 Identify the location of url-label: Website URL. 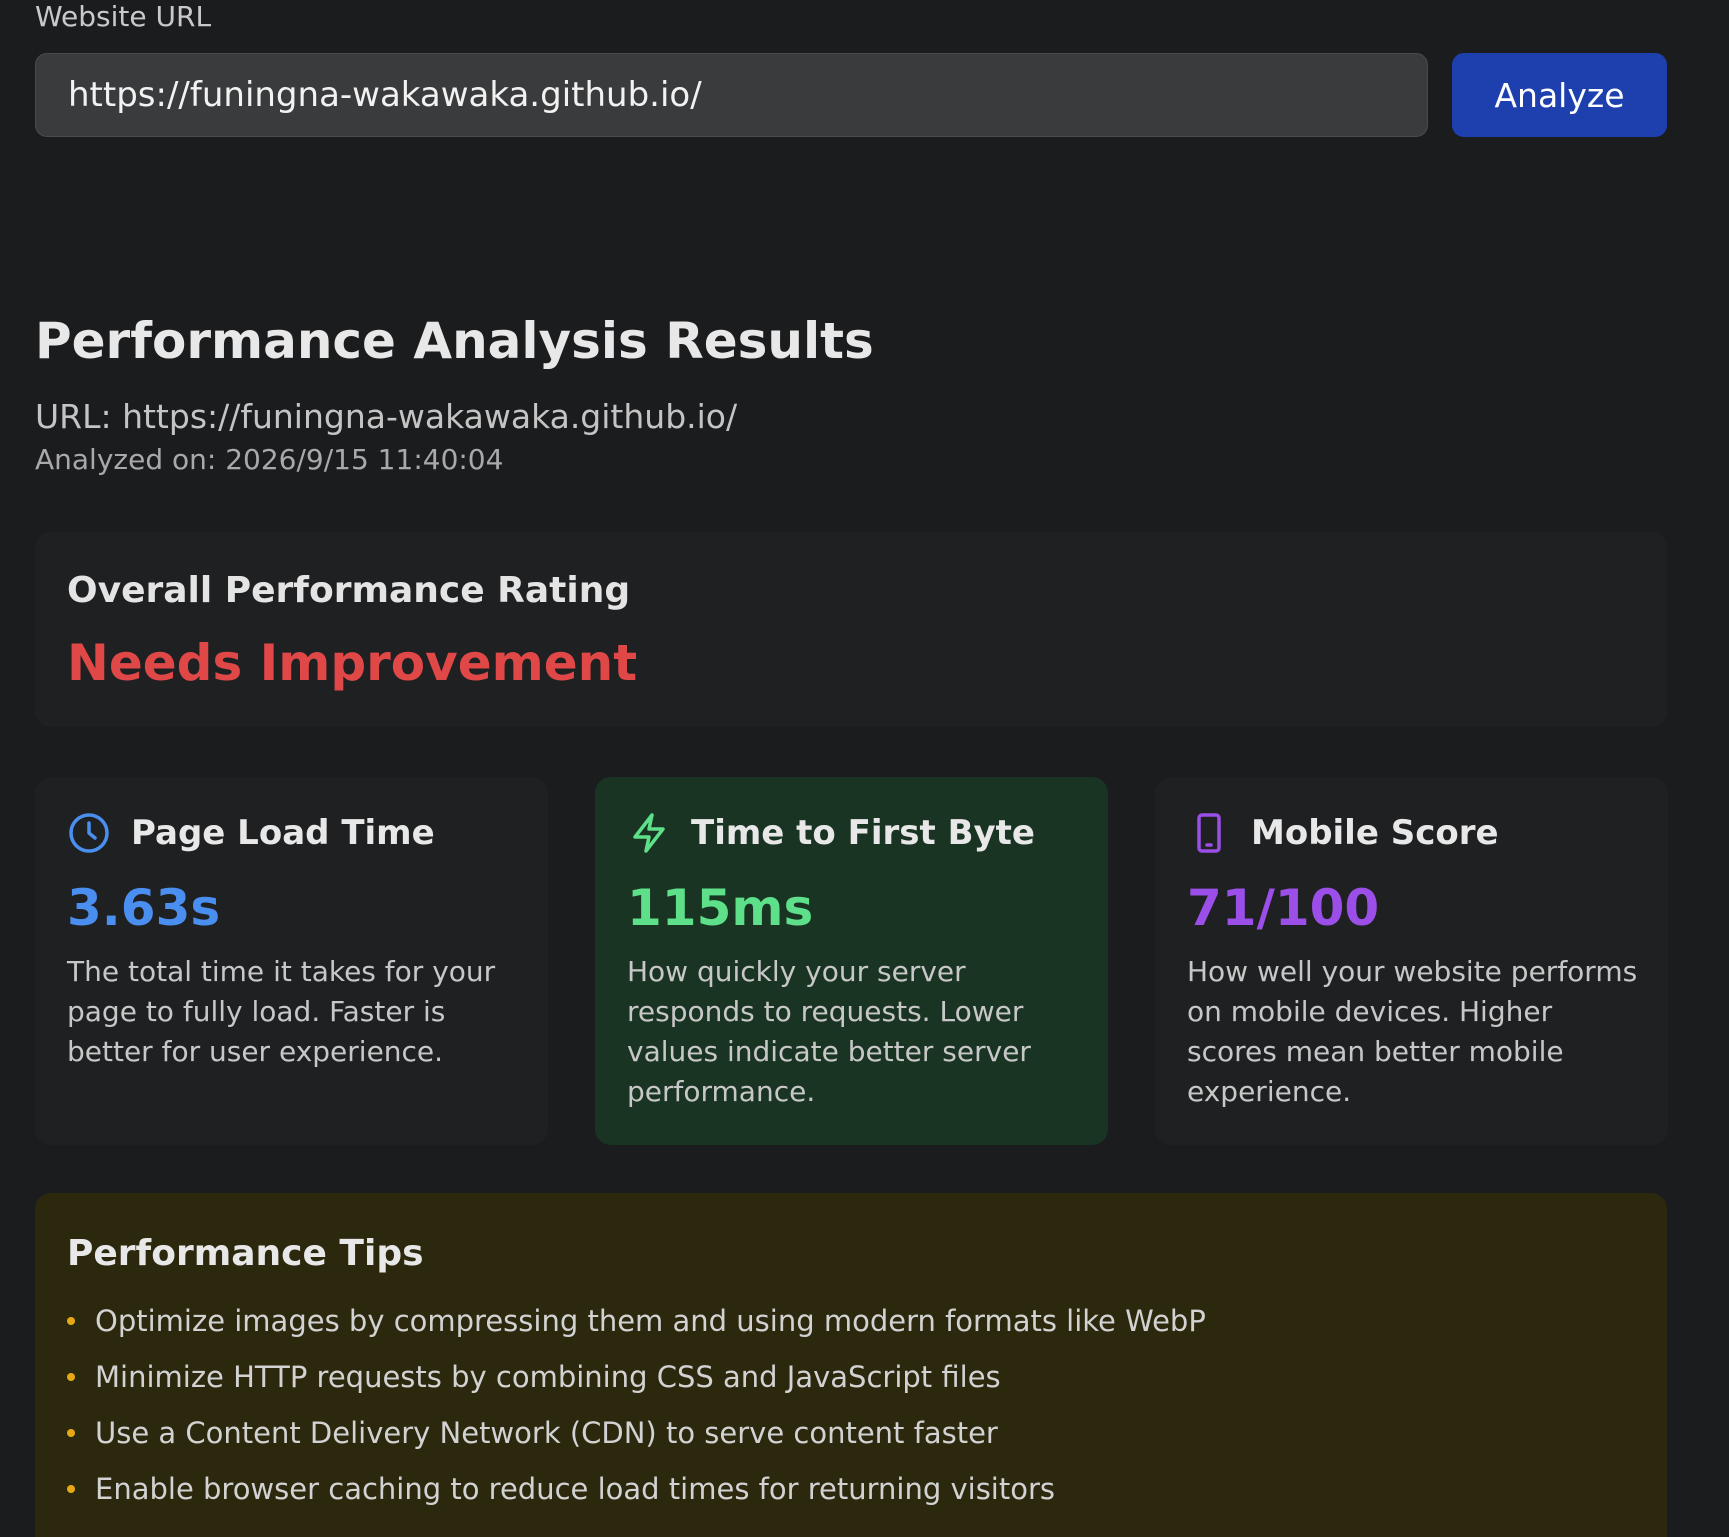
(123, 16).